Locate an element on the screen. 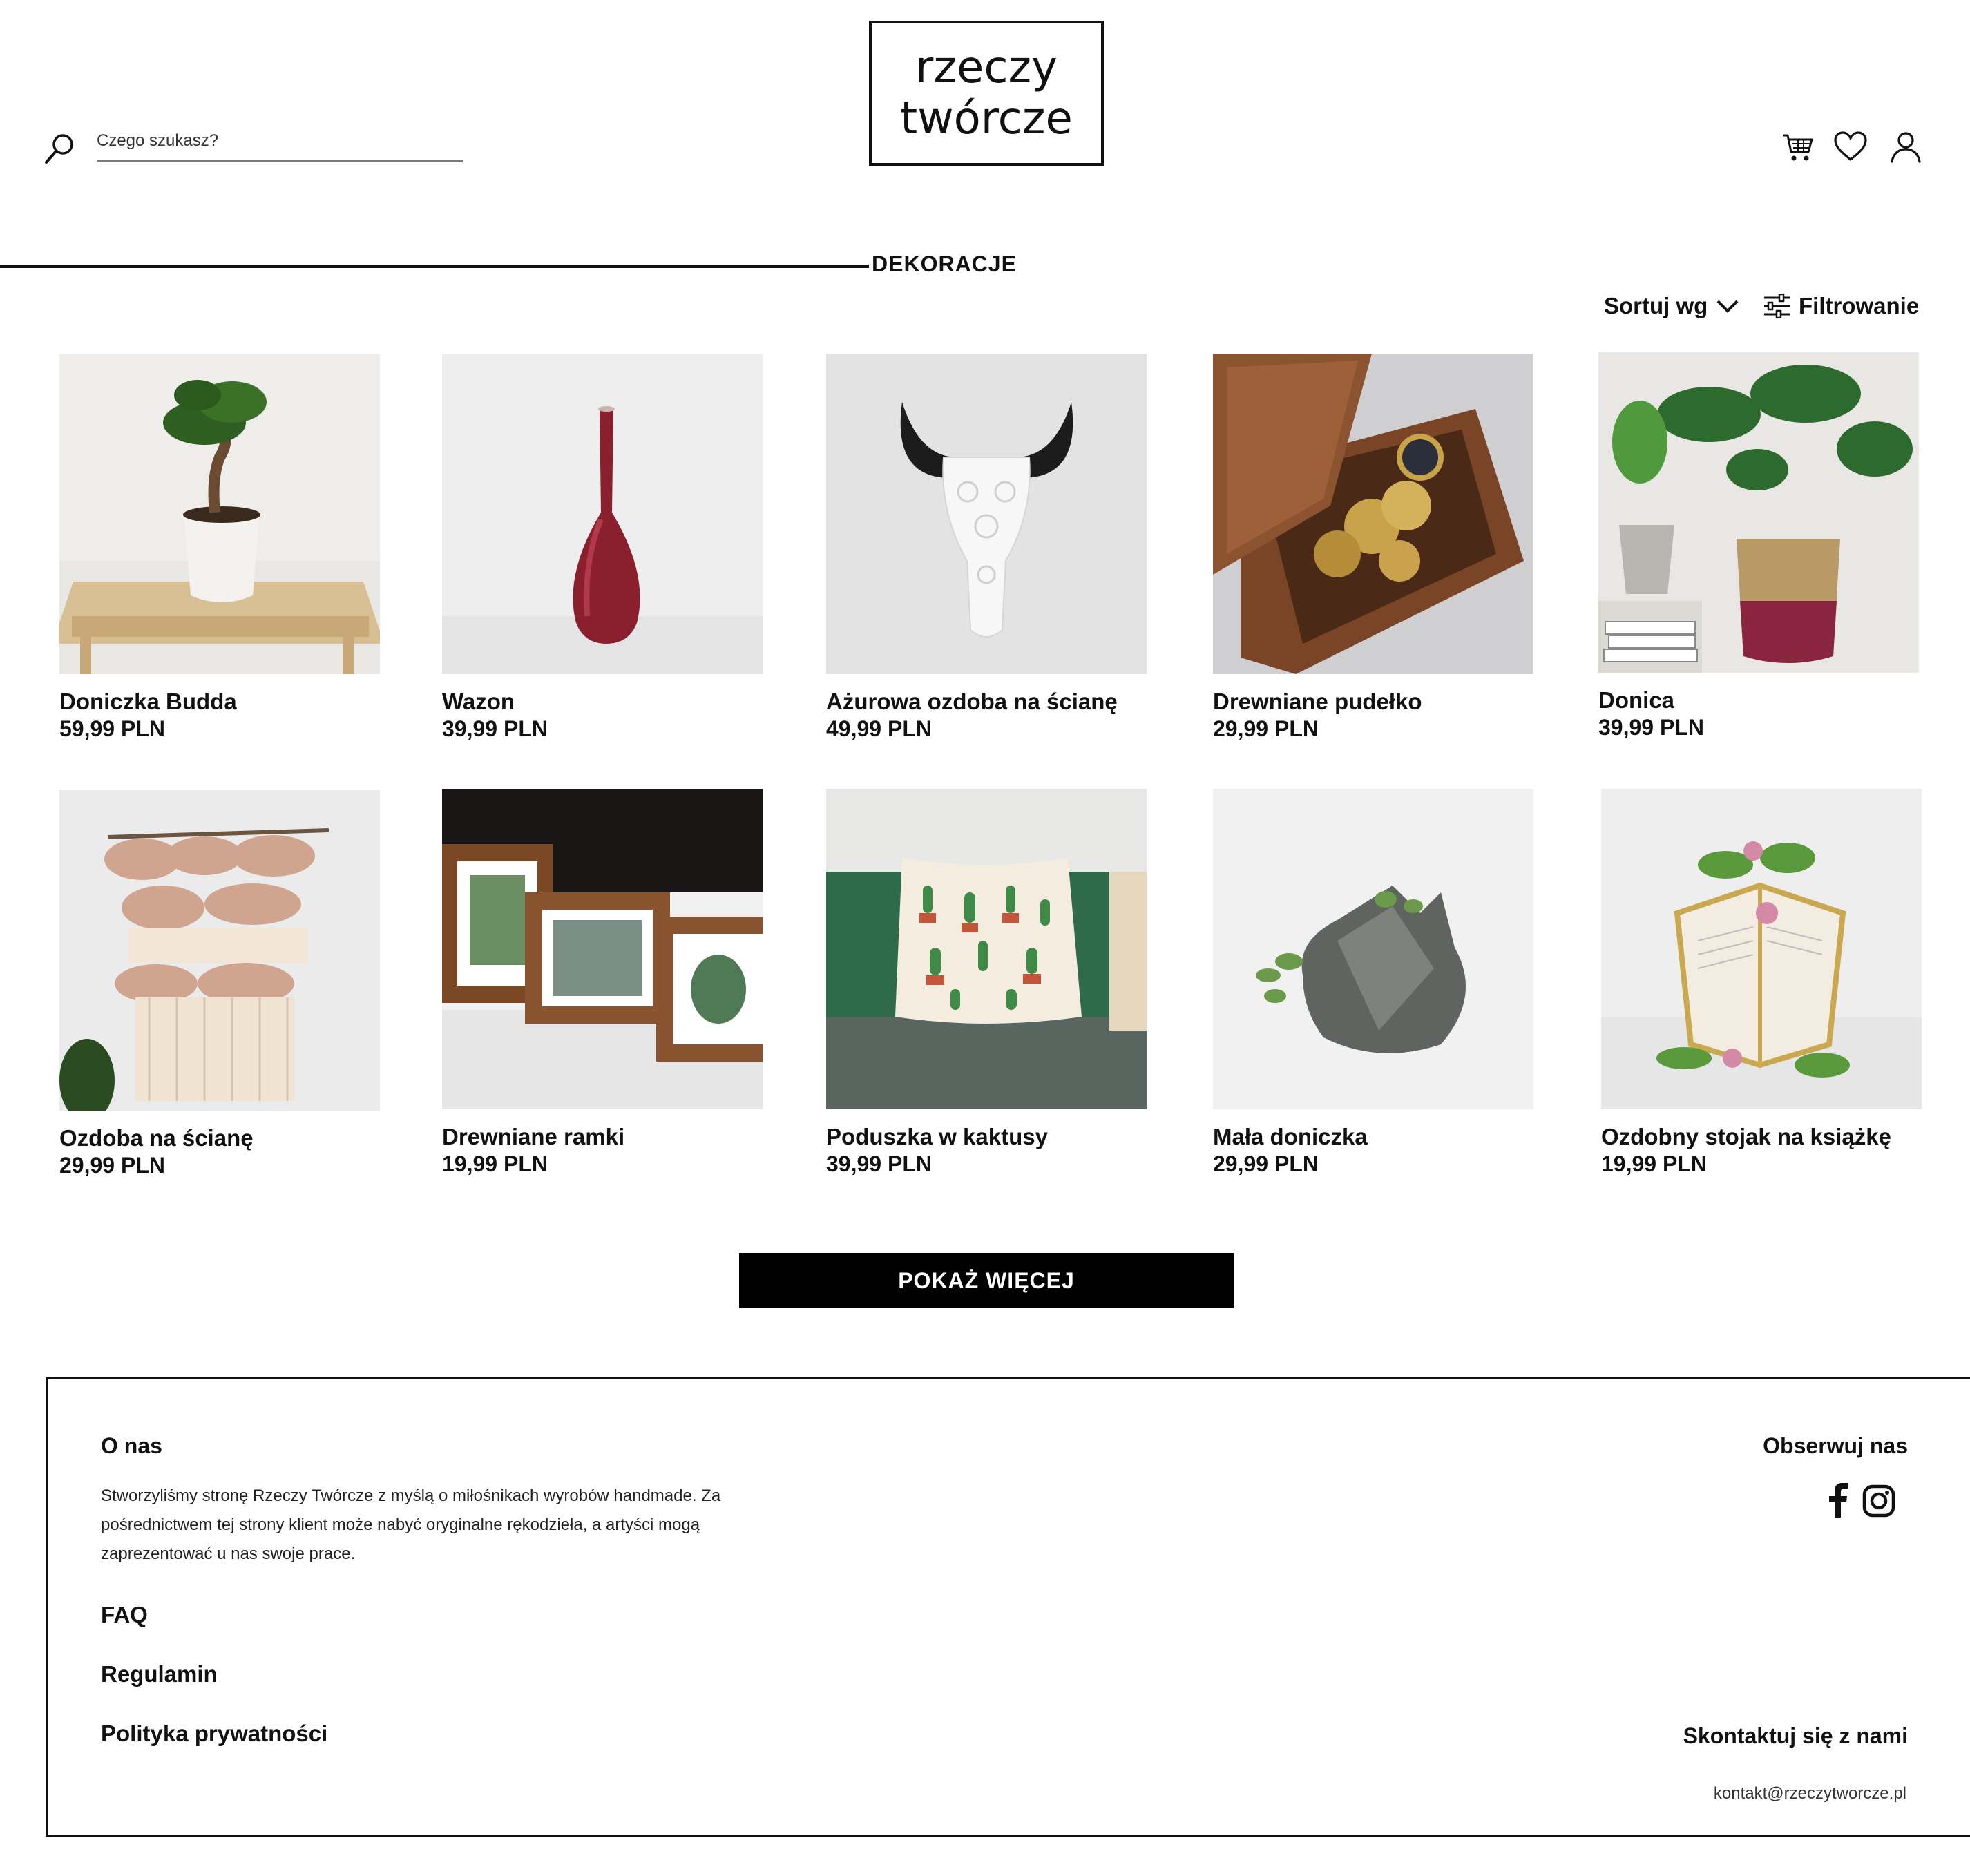 The width and height of the screenshot is (1970, 1876). footer-follow-heading: Obserwuj nas is located at coordinates (1835, 1445).